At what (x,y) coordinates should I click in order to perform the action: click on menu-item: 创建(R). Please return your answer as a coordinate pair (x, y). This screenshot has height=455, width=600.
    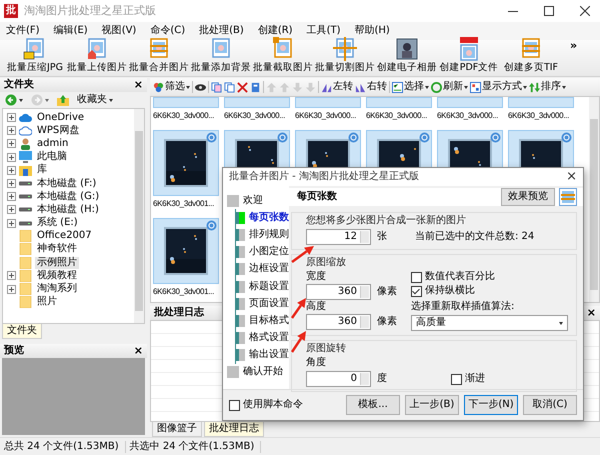
    Looking at the image, I should click on (275, 31).